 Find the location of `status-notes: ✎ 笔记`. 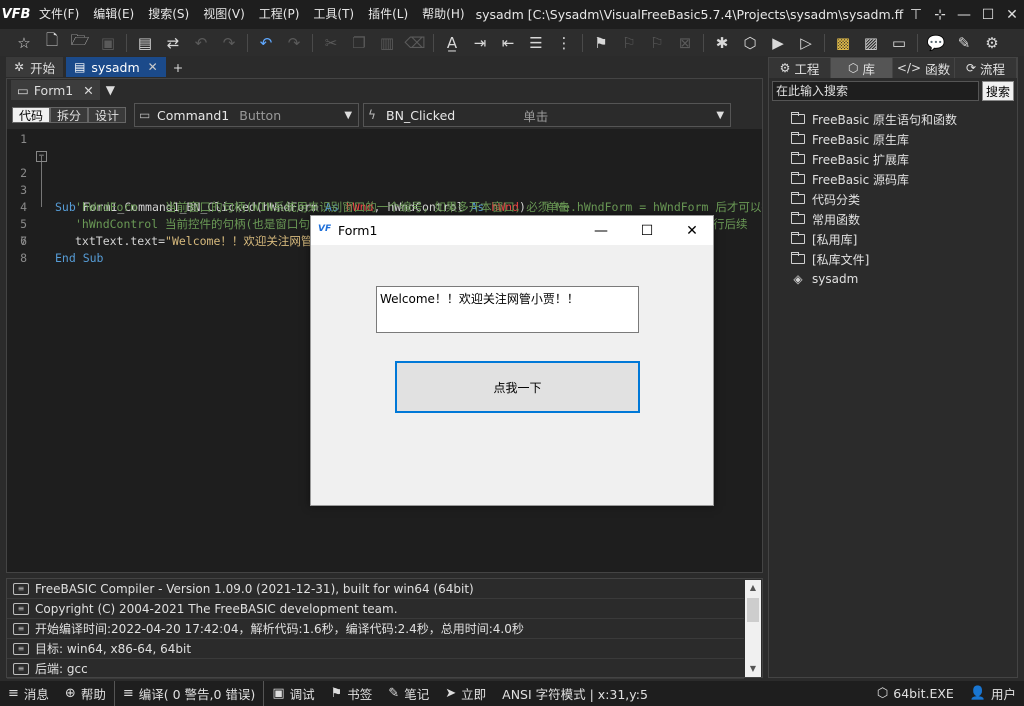

status-notes: ✎ 笔记 is located at coordinates (408, 693).